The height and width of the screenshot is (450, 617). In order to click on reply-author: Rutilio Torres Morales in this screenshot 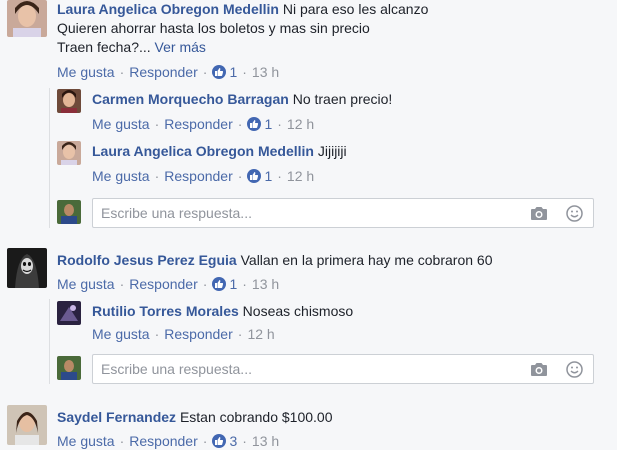, I will do `click(165, 311)`.